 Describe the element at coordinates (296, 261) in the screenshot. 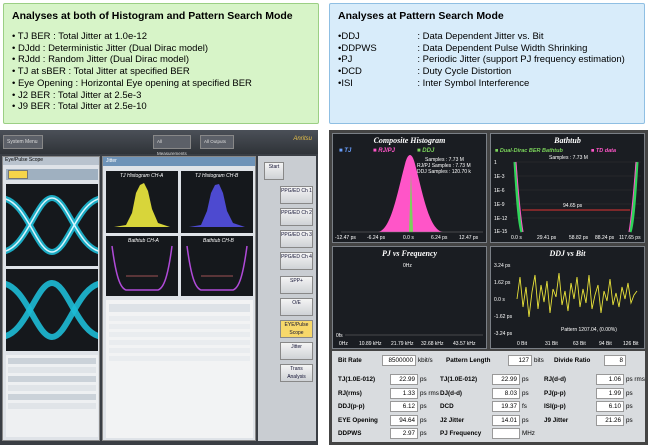

I see `ppg-ed-ch4-button: PPG/ED Ch 4` at that location.